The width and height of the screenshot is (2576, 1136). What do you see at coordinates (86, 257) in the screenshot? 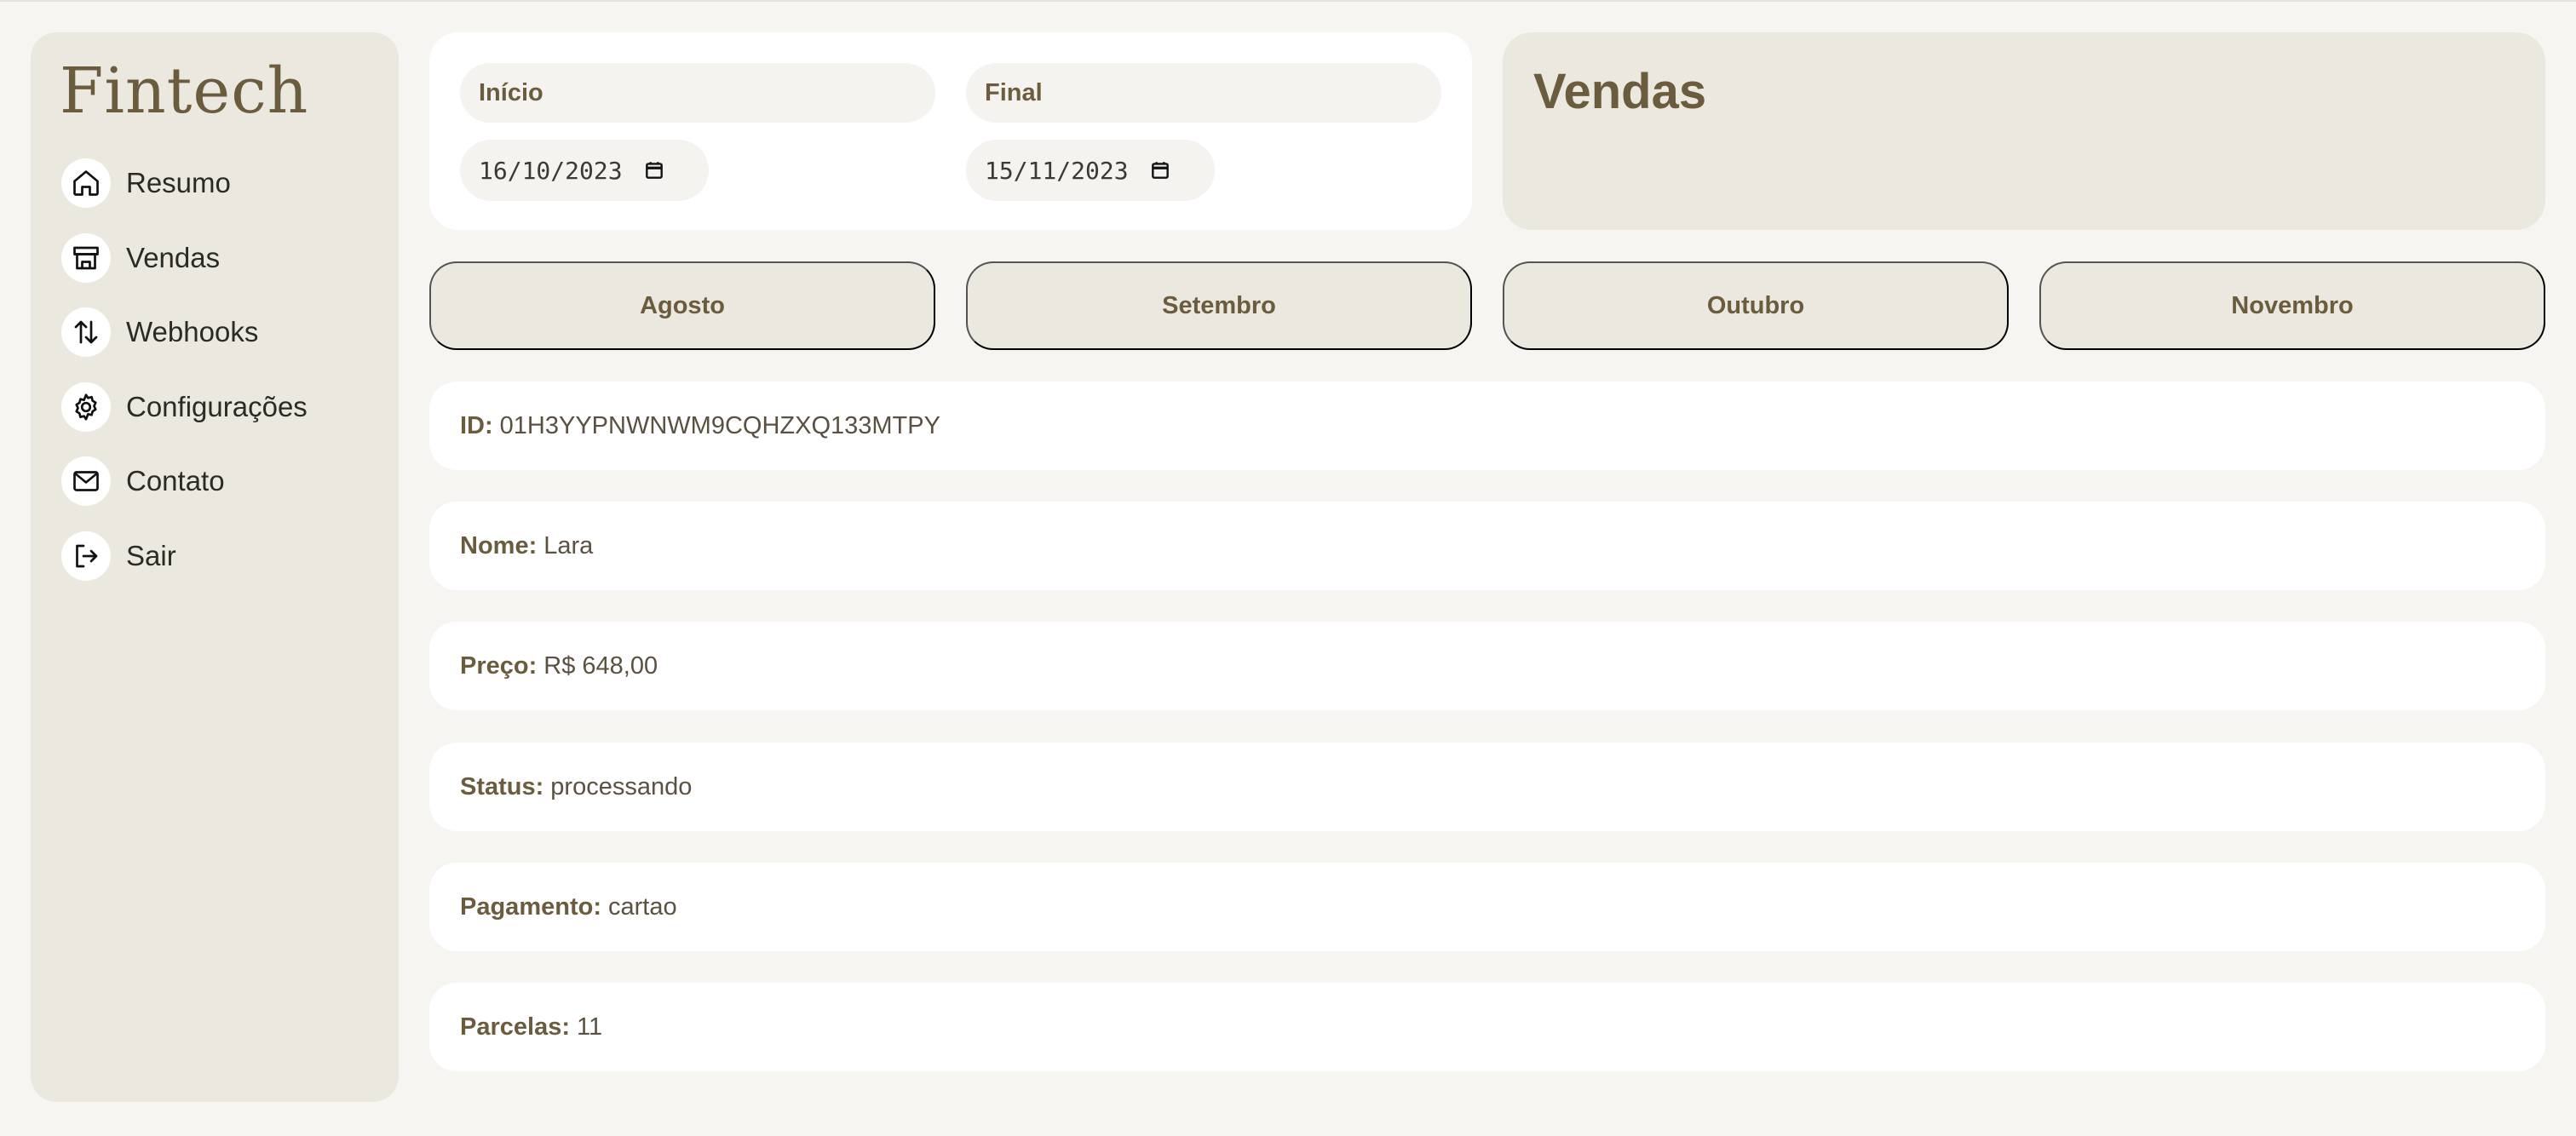
I see `store-icon` at bounding box center [86, 257].